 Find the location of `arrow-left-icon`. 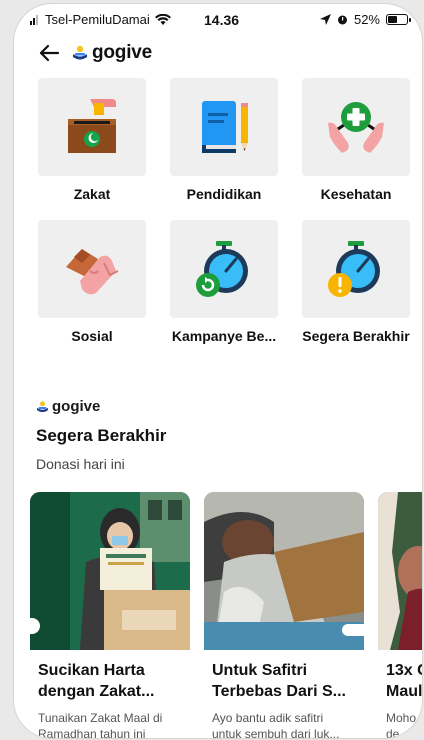

arrow-left-icon is located at coordinates (49, 53).